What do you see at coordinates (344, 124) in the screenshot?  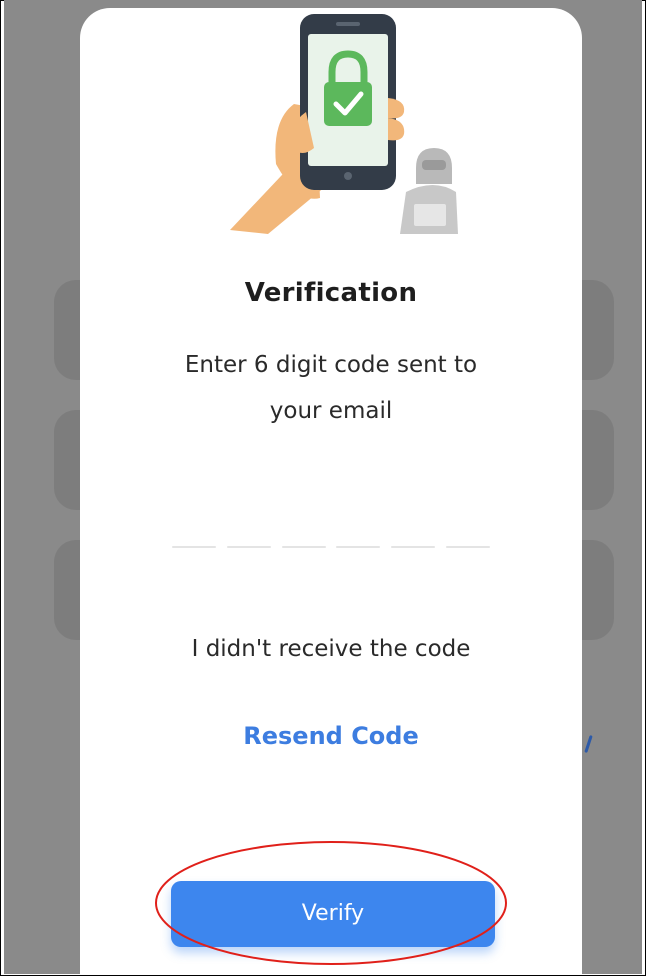 I see `phone-lock-verification-illustration` at bounding box center [344, 124].